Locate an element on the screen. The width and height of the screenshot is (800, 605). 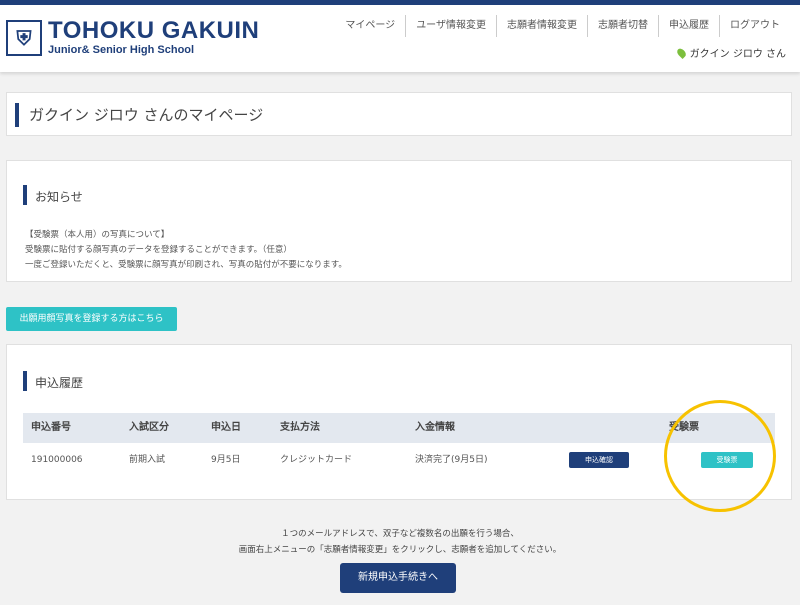
application-number: 191000006 is located at coordinates (57, 460).